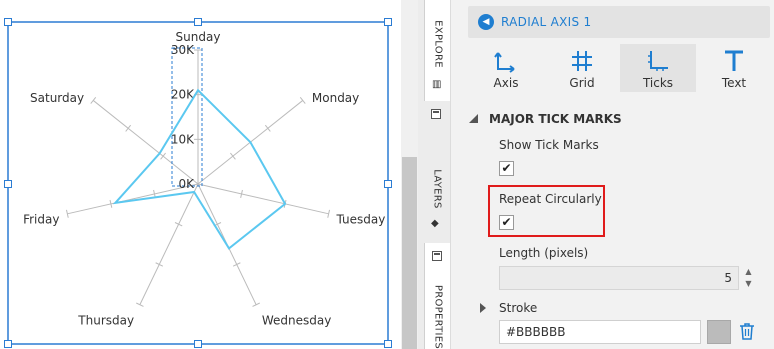  Describe the element at coordinates (183, 50) in the screenshot. I see `radial-tick-label: 30K` at that location.